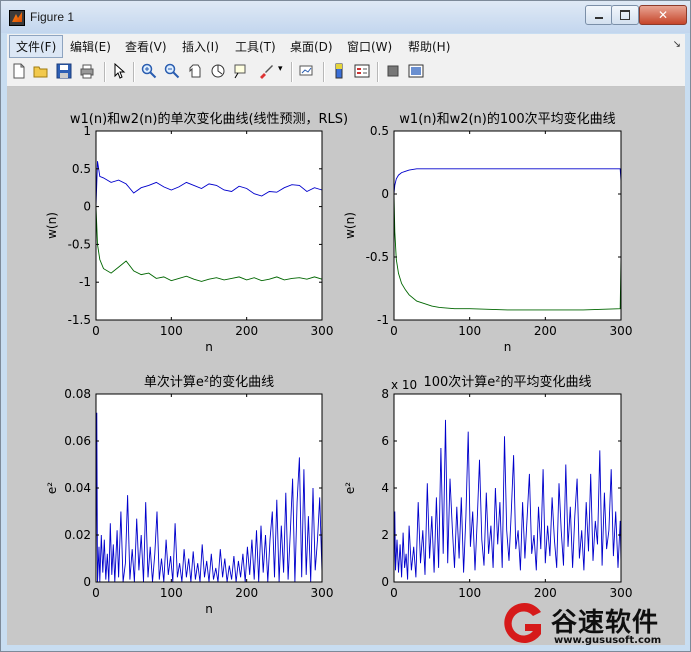 This screenshot has height=652, width=691. Describe the element at coordinates (172, 71) in the screenshot. I see `zoom-out-icon` at that location.